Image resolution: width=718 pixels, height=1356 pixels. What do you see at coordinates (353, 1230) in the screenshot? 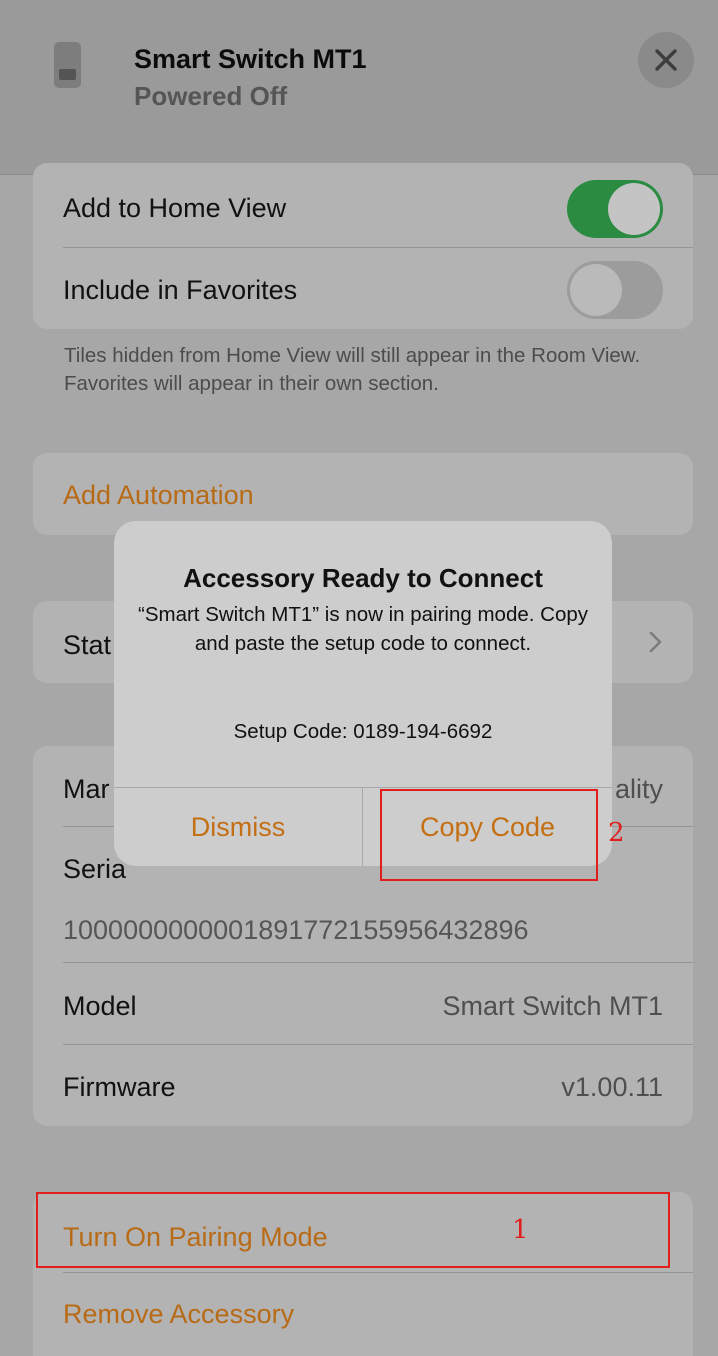
I see `annotation-box-pairing` at bounding box center [353, 1230].